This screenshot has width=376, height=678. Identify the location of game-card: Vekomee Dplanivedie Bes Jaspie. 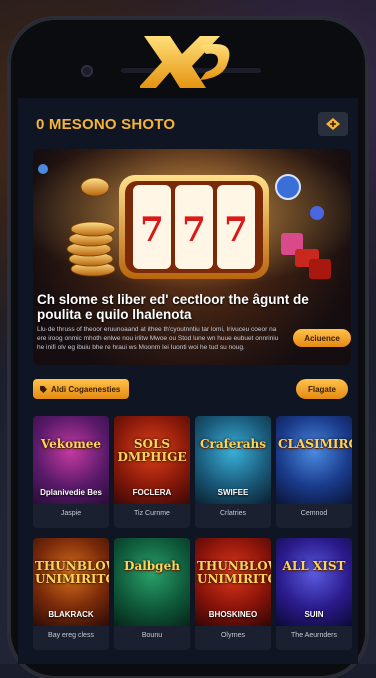
(71, 472).